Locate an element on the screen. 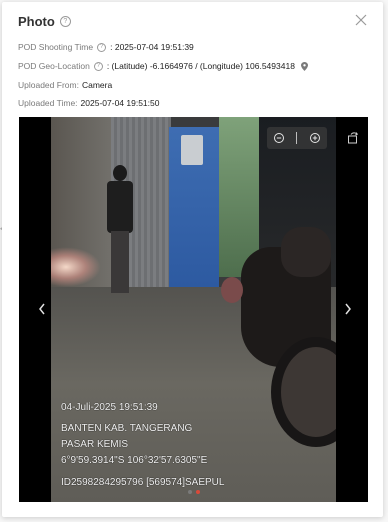 The width and height of the screenshot is (388, 522). chevron-left-icon is located at coordinates (42, 309).